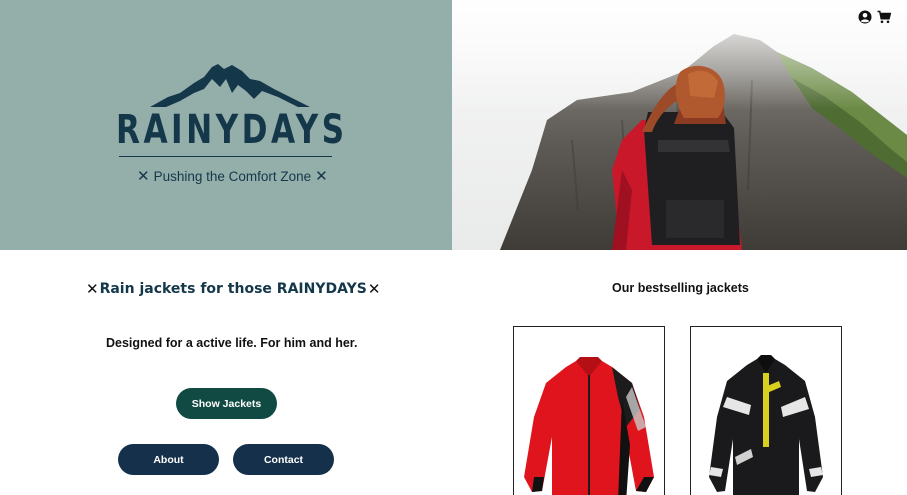 The height and width of the screenshot is (495, 907). What do you see at coordinates (589, 426) in the screenshot?
I see `red-jacket-image` at bounding box center [589, 426].